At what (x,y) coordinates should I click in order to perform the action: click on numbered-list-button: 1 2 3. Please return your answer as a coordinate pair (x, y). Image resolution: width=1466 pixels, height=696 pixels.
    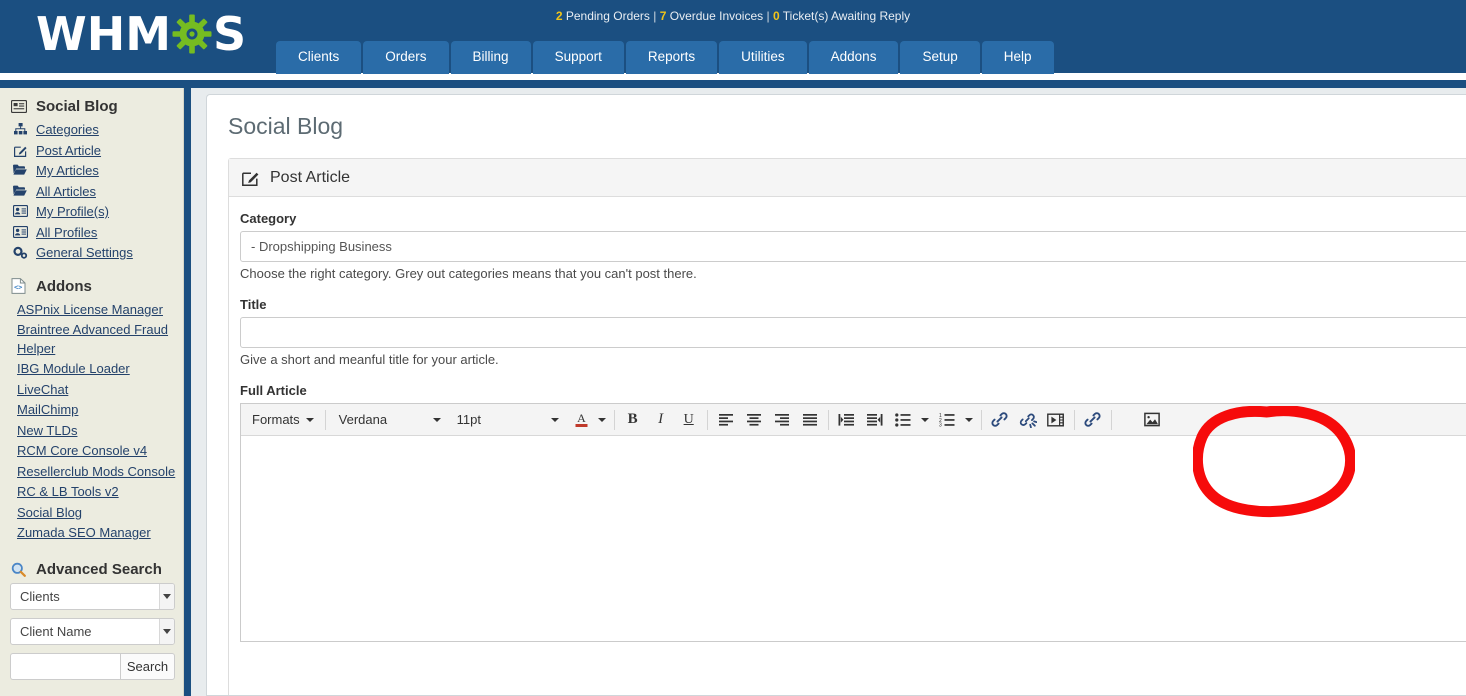
    Looking at the image, I should click on (947, 420).